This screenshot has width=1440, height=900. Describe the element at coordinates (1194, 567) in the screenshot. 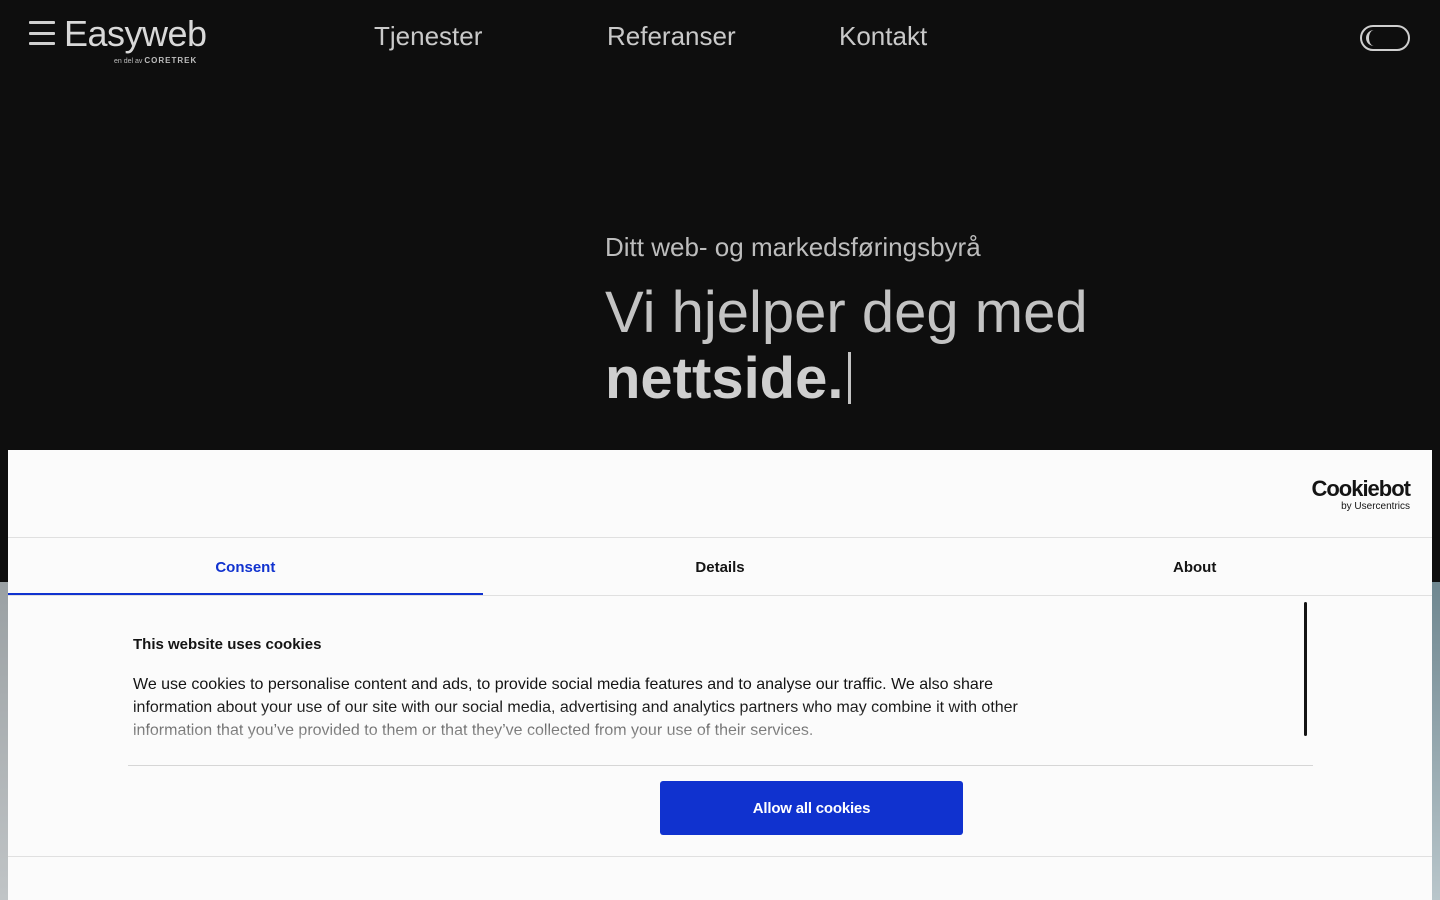

I see `tab-about: About` at that location.